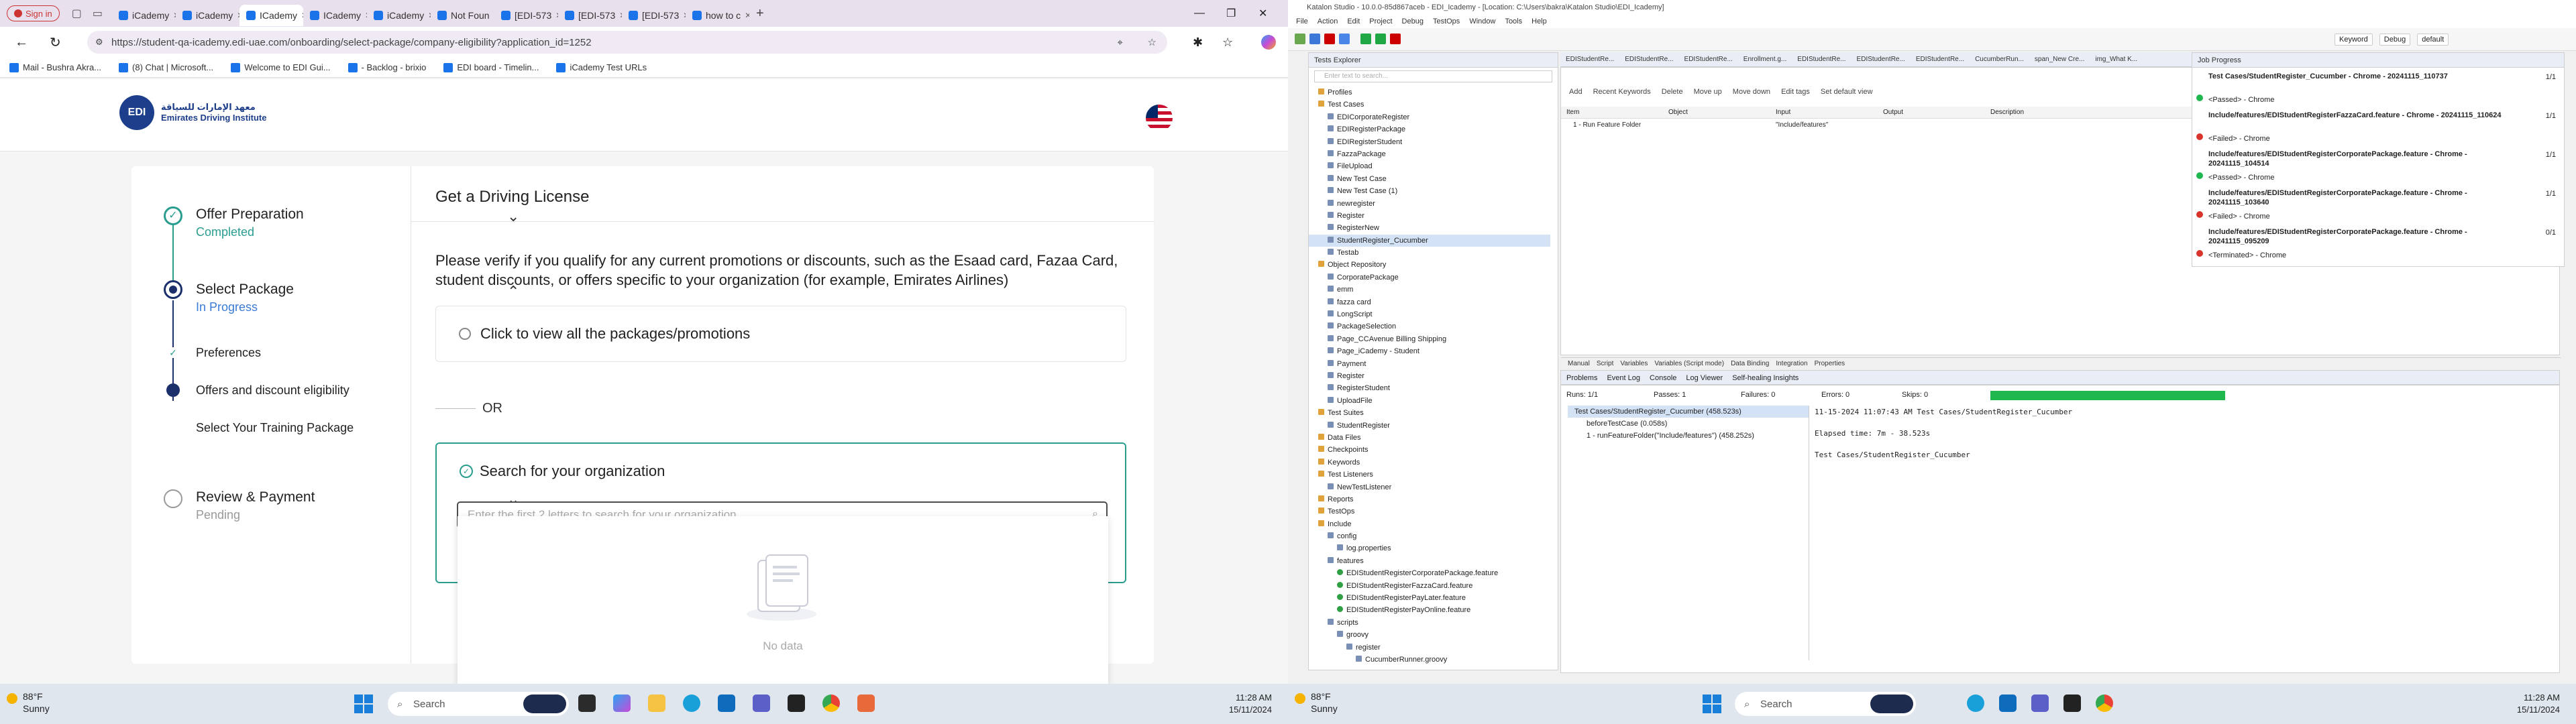 The height and width of the screenshot is (724, 2576). What do you see at coordinates (1429, 204) in the screenshot?
I see `tree-item: newregister` at bounding box center [1429, 204].